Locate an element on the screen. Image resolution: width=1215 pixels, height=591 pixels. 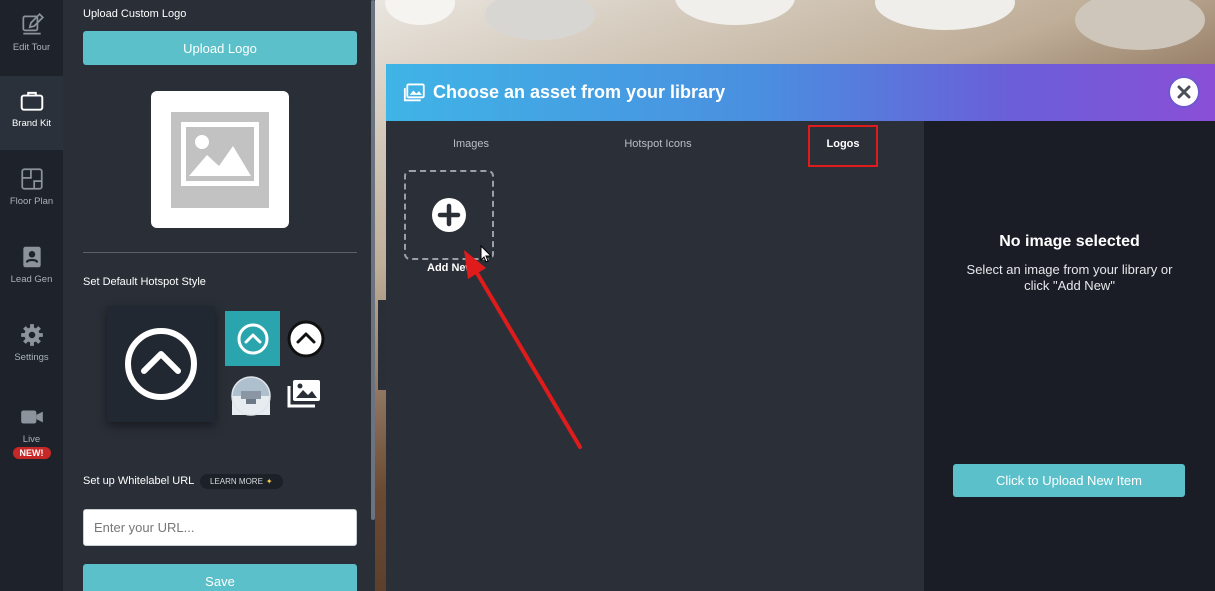
close-icon is located at coordinates (1184, 92).